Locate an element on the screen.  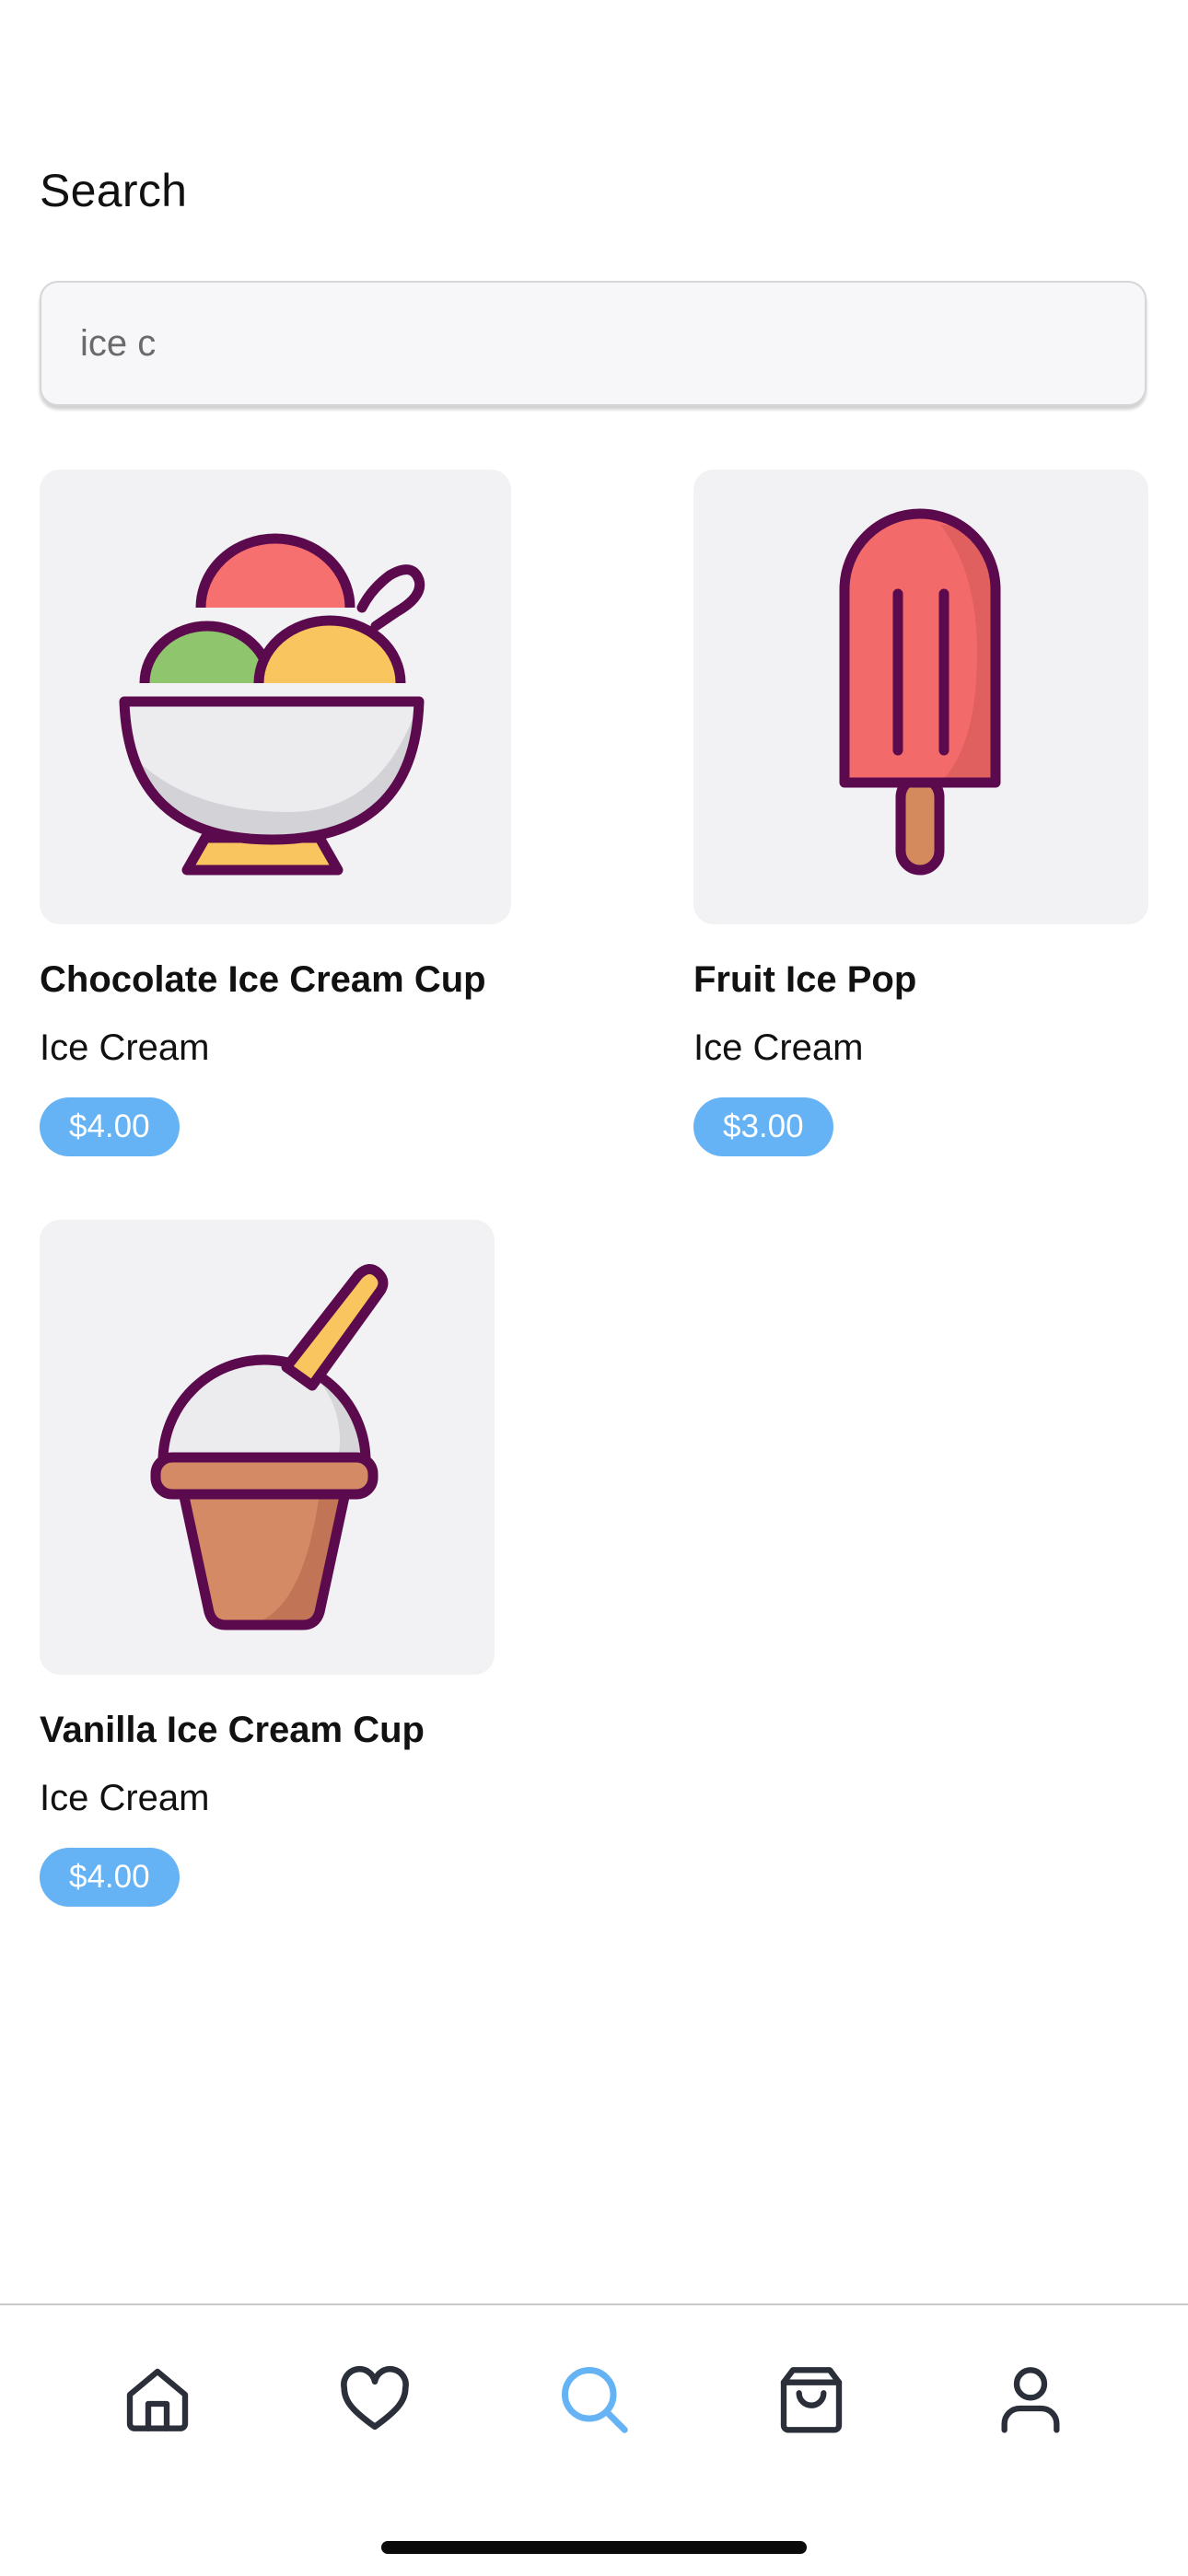
tab-home is located at coordinates (157, 2399).